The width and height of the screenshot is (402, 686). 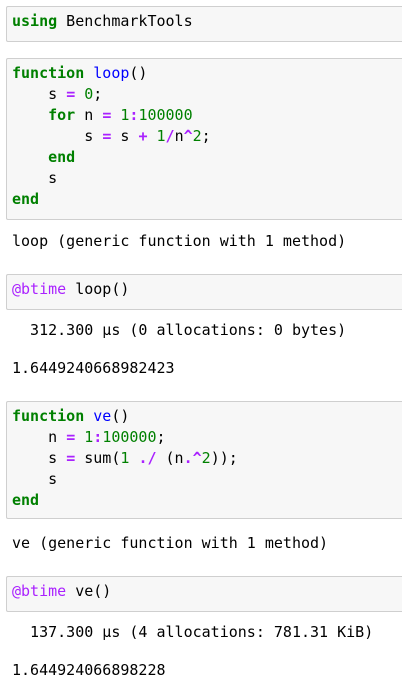 What do you see at coordinates (102, 416) in the screenshot?
I see `code-token: ve` at bounding box center [102, 416].